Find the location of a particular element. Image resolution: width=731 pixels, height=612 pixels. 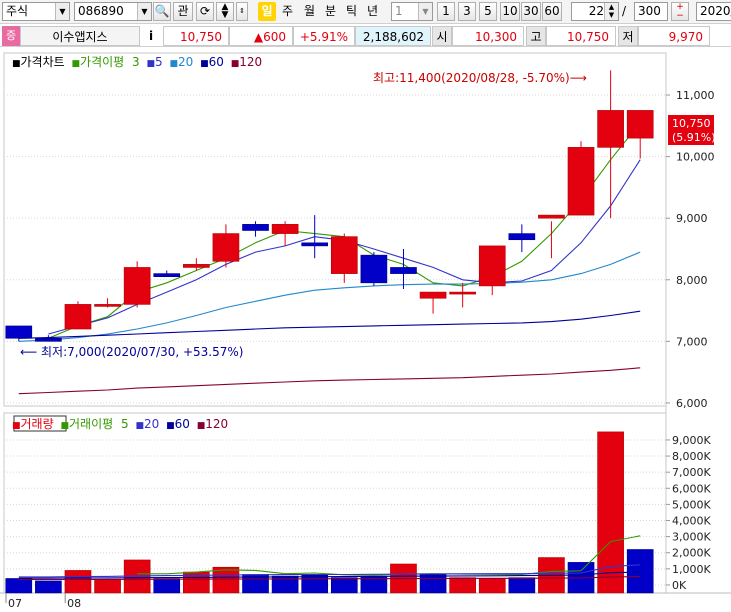

market-type-select: 주식 ▼ is located at coordinates (36, 11).